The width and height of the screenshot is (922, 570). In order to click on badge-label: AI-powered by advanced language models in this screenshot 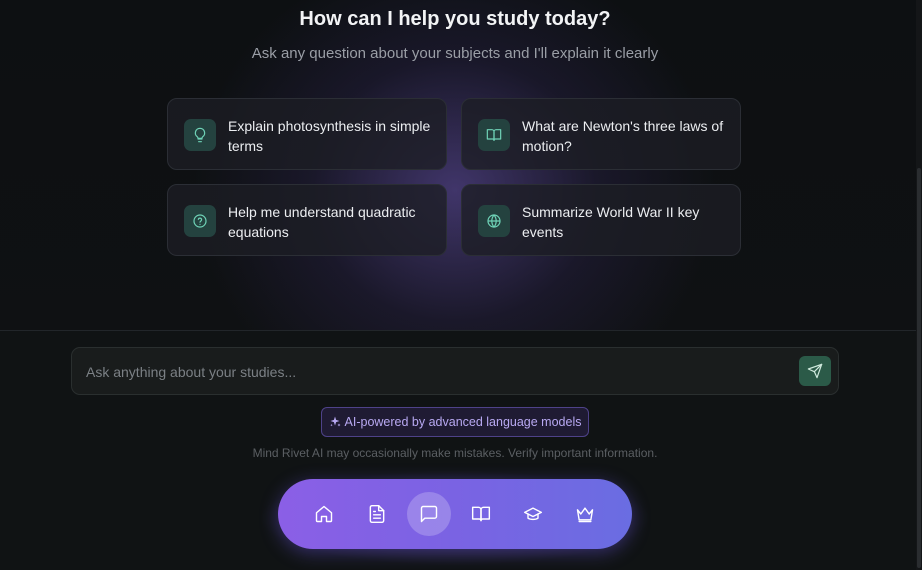, I will do `click(463, 422)`.